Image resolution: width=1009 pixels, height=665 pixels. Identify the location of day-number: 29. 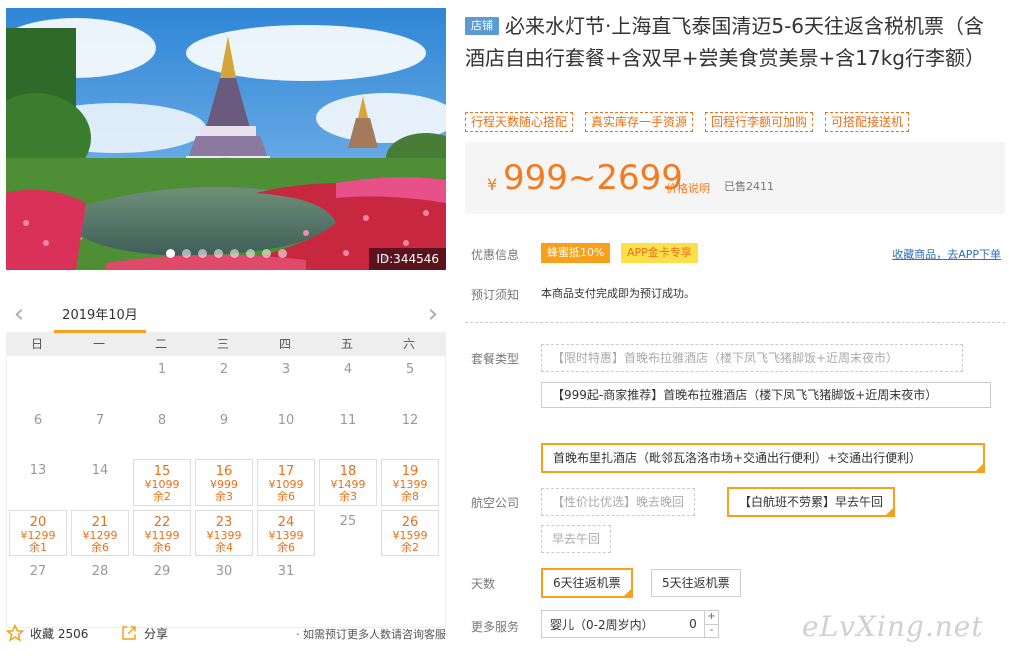
(162, 571).